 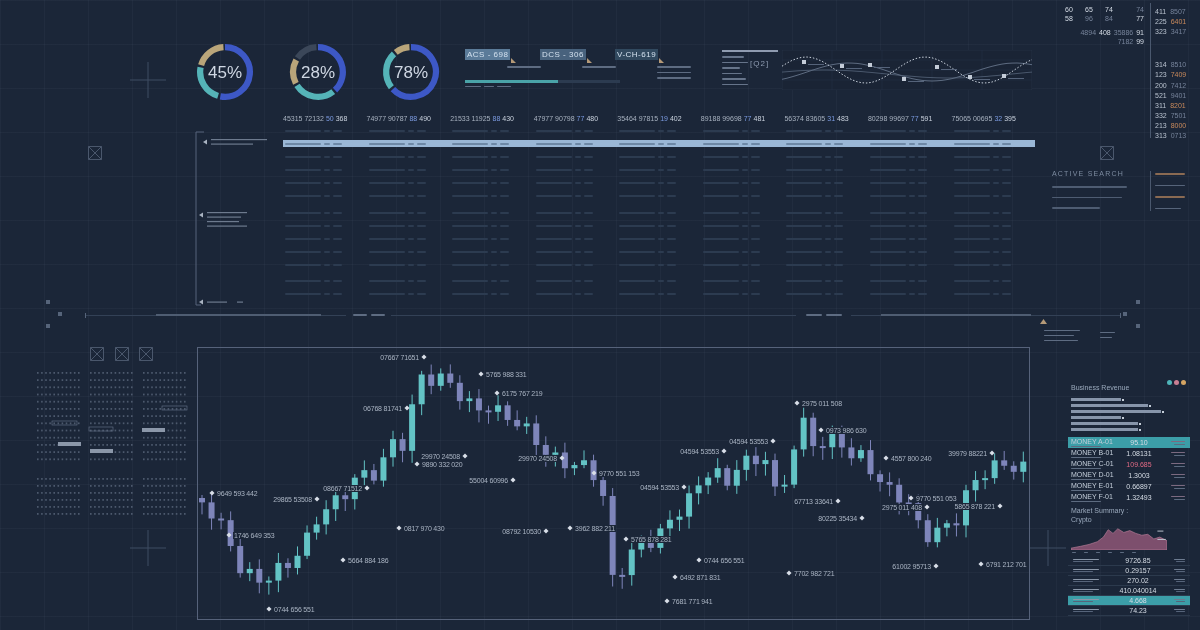 I want to click on quarter-label: [Q2], so click(x=760, y=65).